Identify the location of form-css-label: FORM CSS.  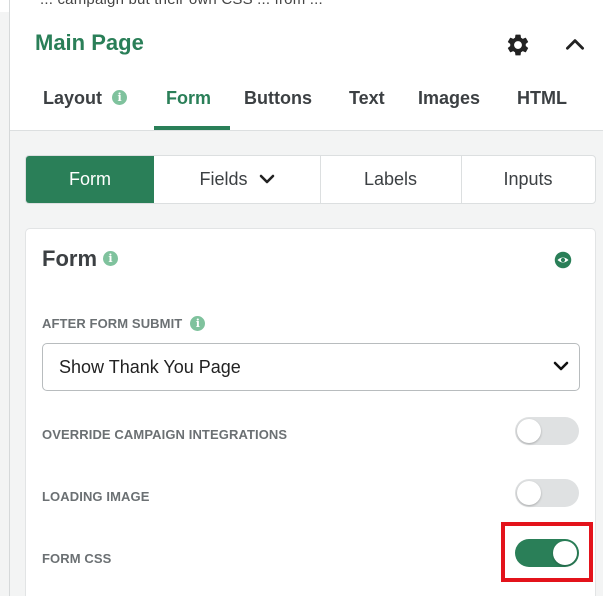
(77, 558).